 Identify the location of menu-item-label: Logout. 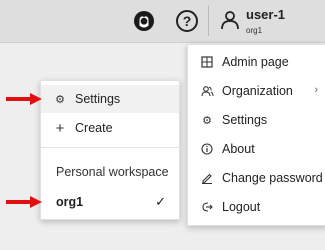
(241, 207).